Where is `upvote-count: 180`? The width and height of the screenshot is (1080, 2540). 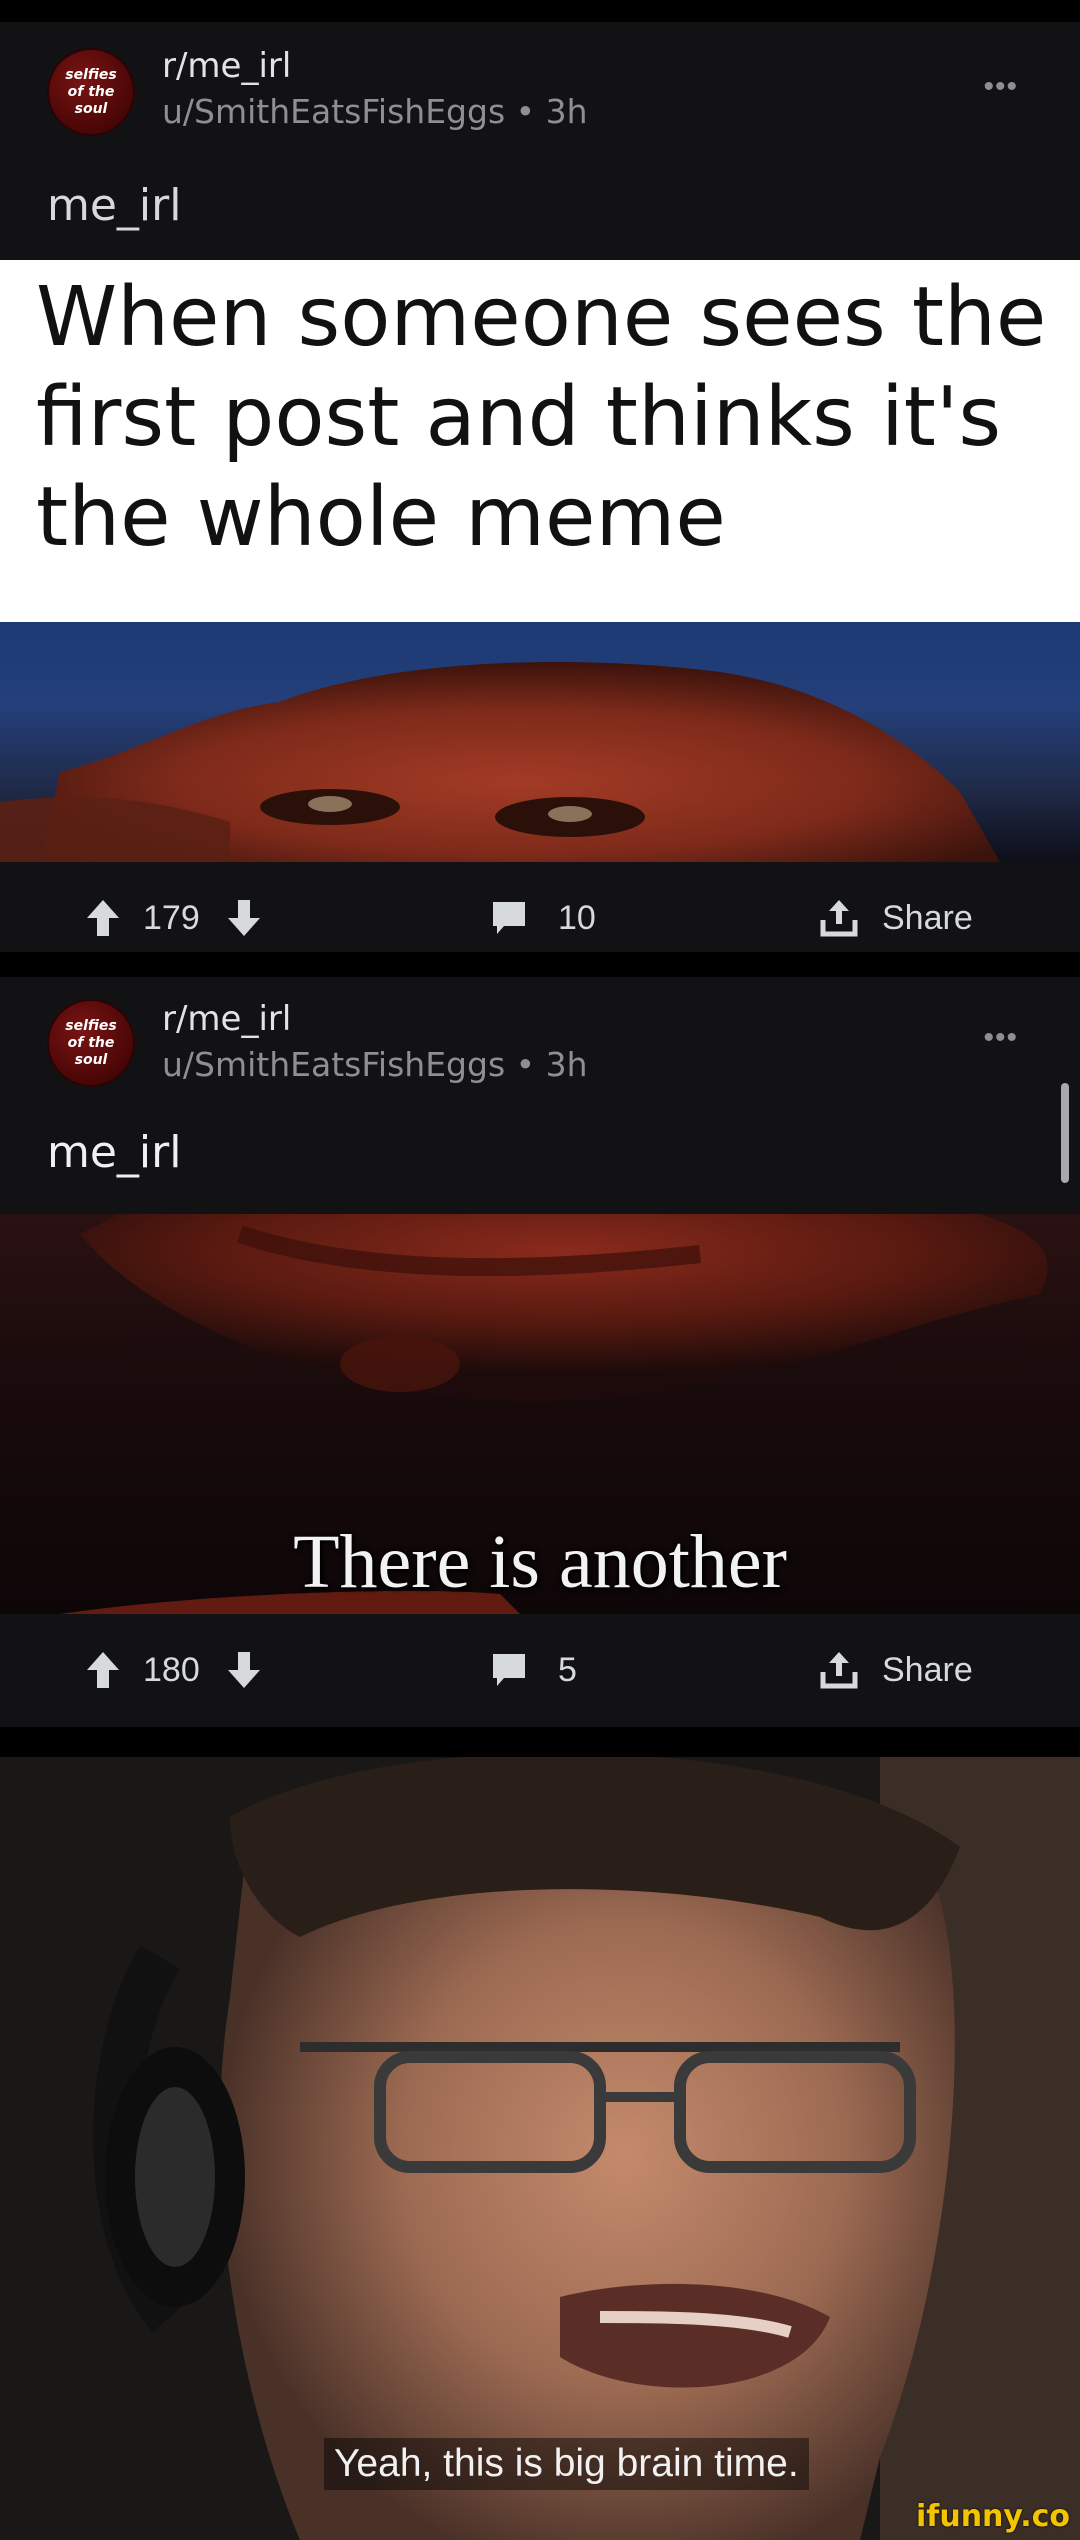 upvote-count: 180 is located at coordinates (171, 1669).